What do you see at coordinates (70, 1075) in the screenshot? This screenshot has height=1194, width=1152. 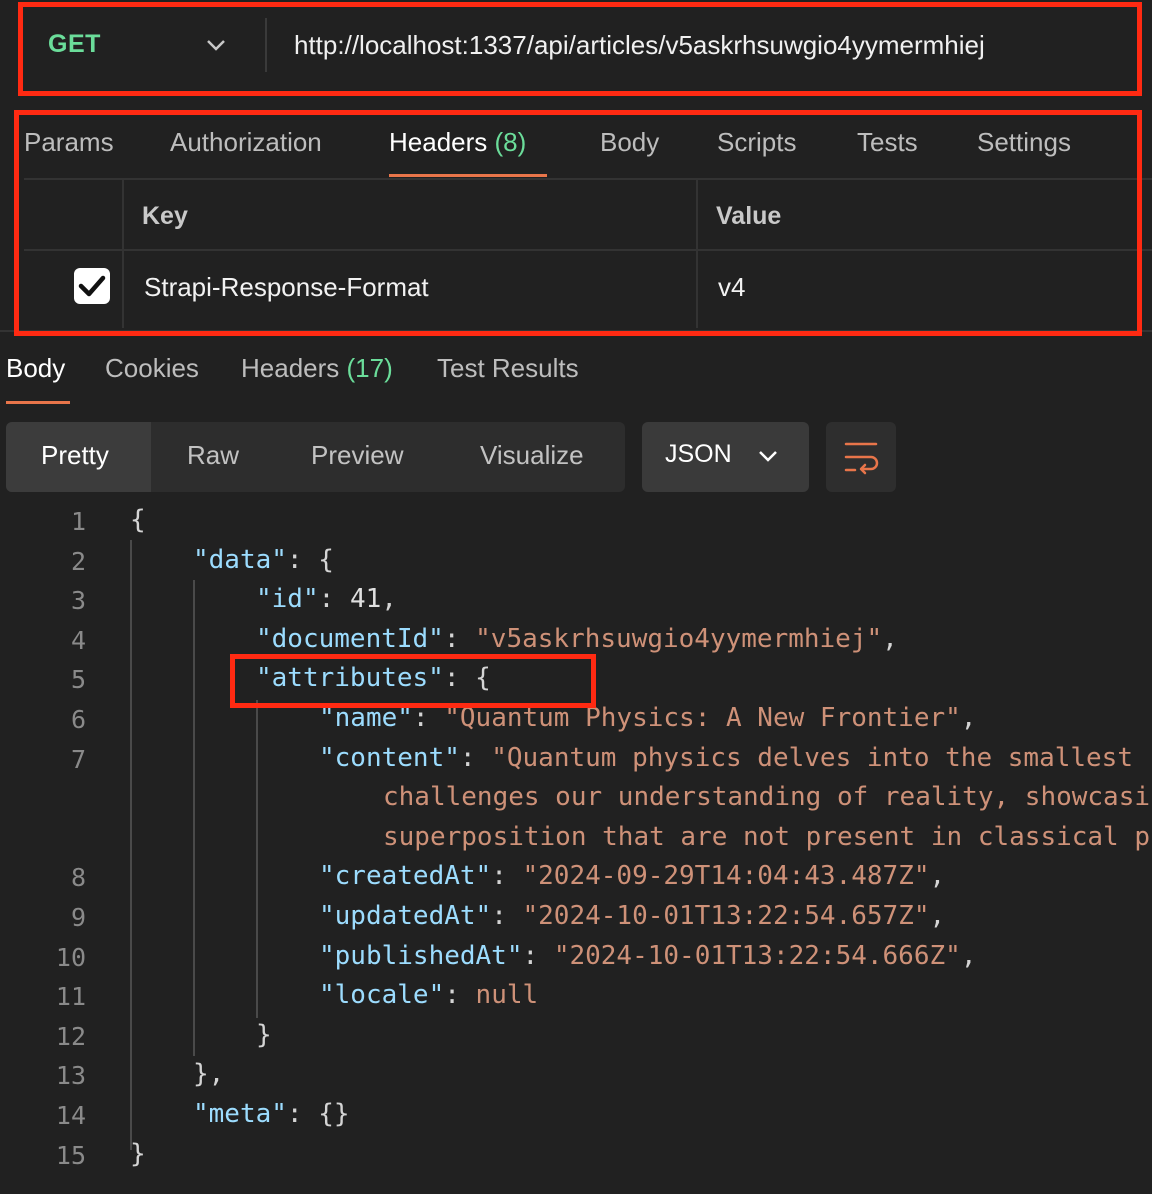 I see `line-number: 13` at bounding box center [70, 1075].